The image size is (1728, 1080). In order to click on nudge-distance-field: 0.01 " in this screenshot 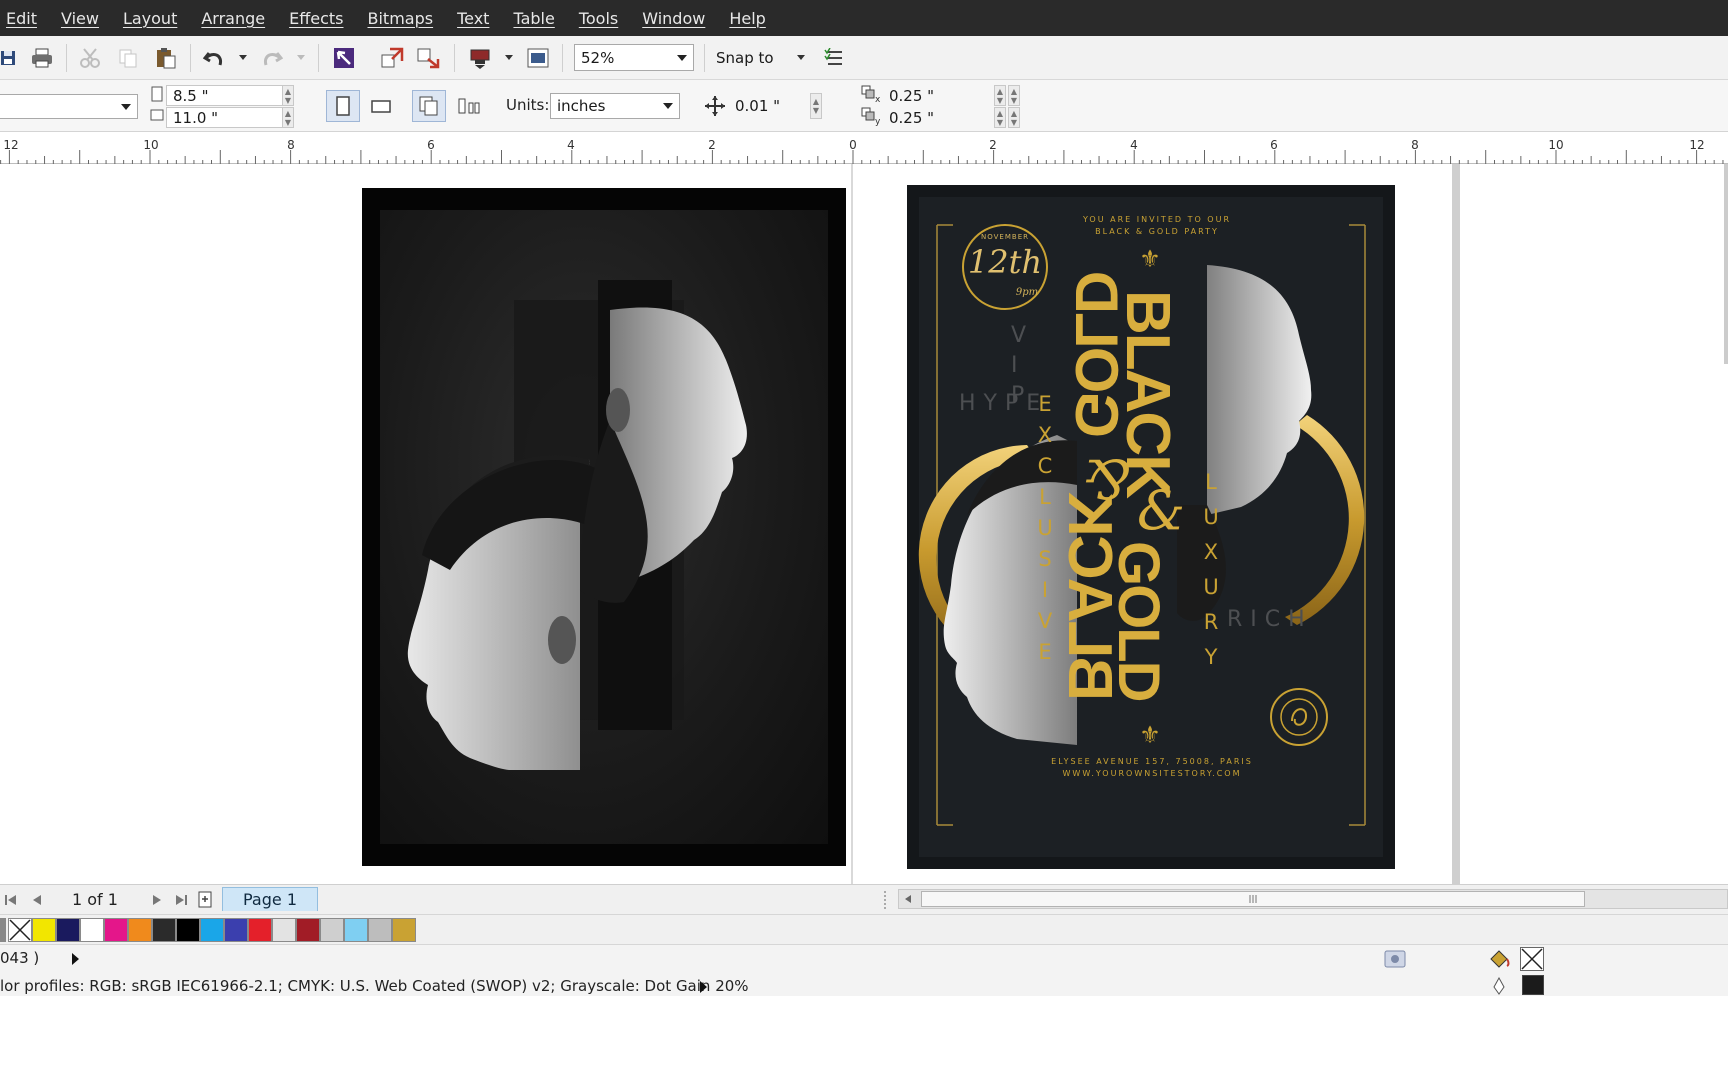, I will do `click(769, 106)`.